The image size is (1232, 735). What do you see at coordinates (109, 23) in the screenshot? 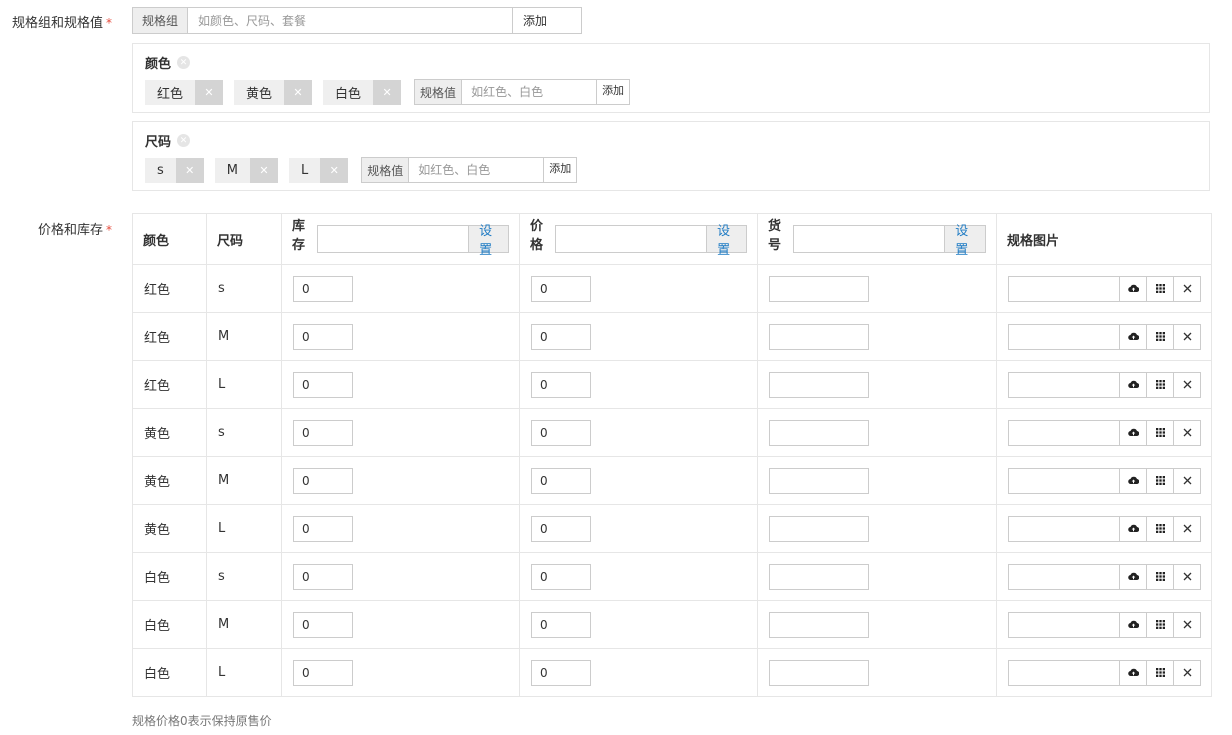
I see `required-mark: *` at bounding box center [109, 23].